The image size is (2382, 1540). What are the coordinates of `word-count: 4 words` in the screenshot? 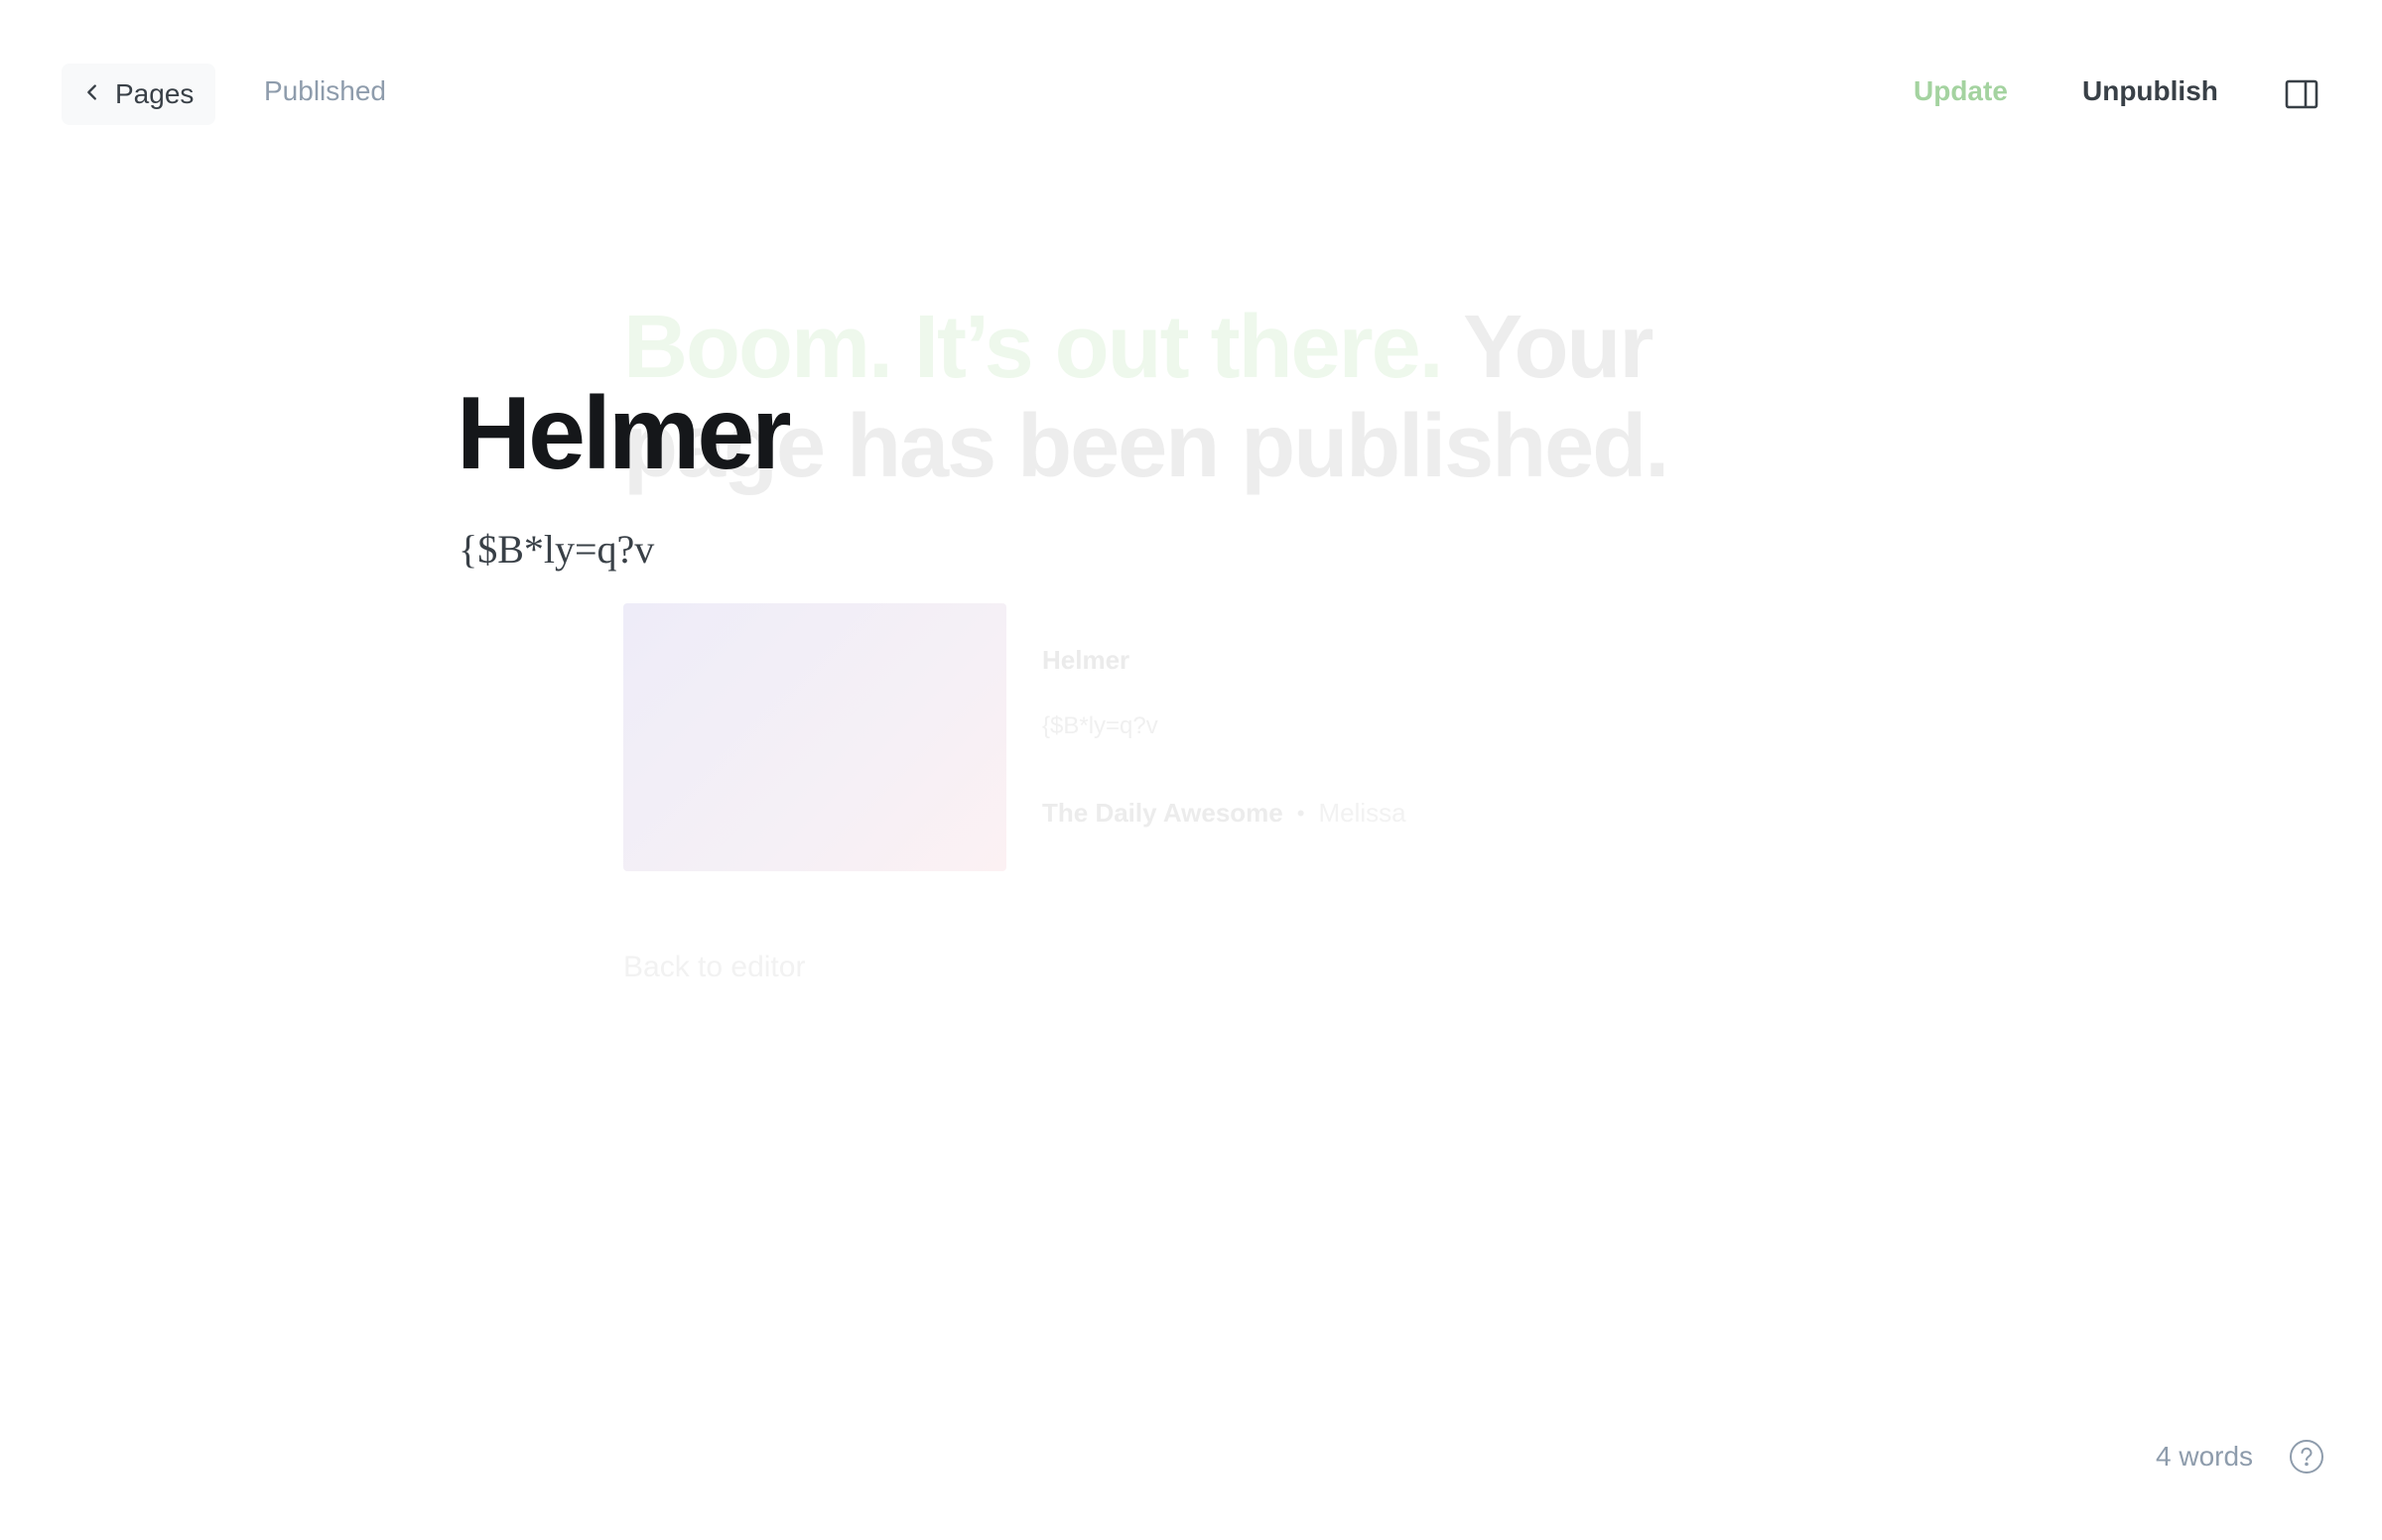 It's located at (2205, 1456).